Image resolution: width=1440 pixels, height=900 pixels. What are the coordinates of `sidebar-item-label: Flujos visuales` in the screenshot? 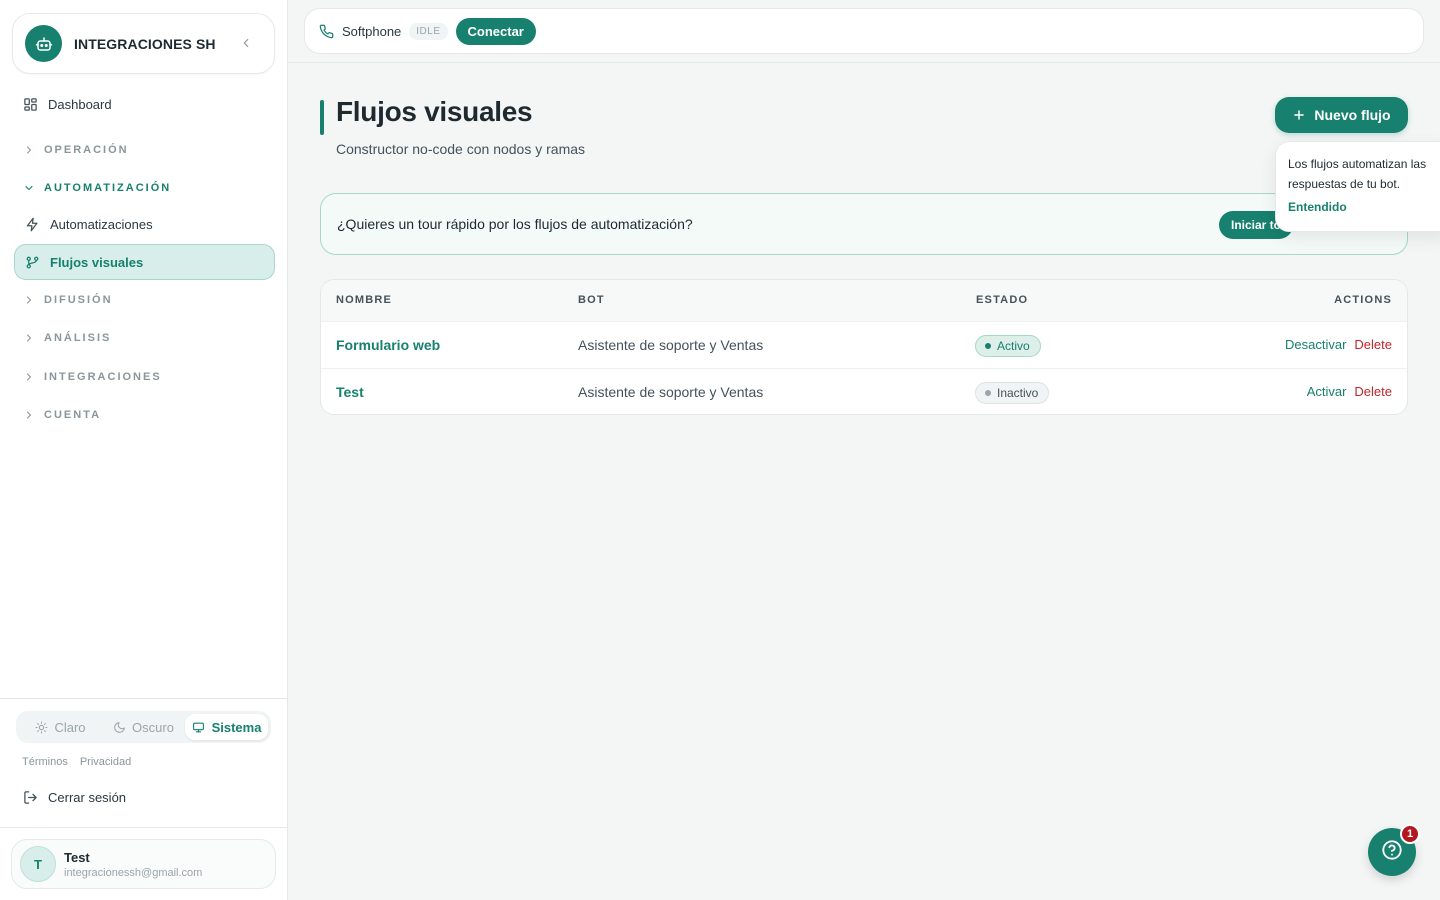 It's located at (97, 262).